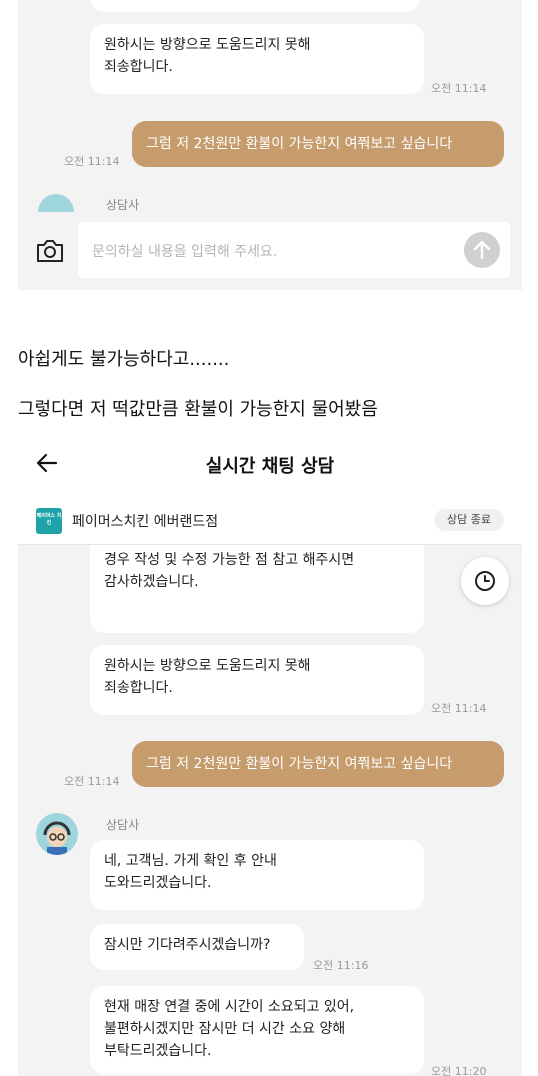  I want to click on store-logo: 페이머스 치킨, so click(49, 521).